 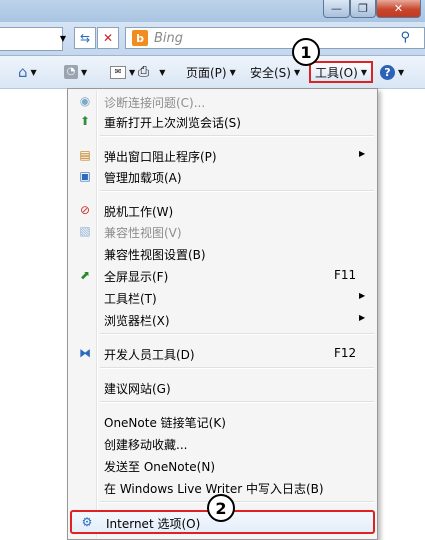 I want to click on menu-item-work-offline: ⊘ 脱机工作(W), so click(x=222, y=210).